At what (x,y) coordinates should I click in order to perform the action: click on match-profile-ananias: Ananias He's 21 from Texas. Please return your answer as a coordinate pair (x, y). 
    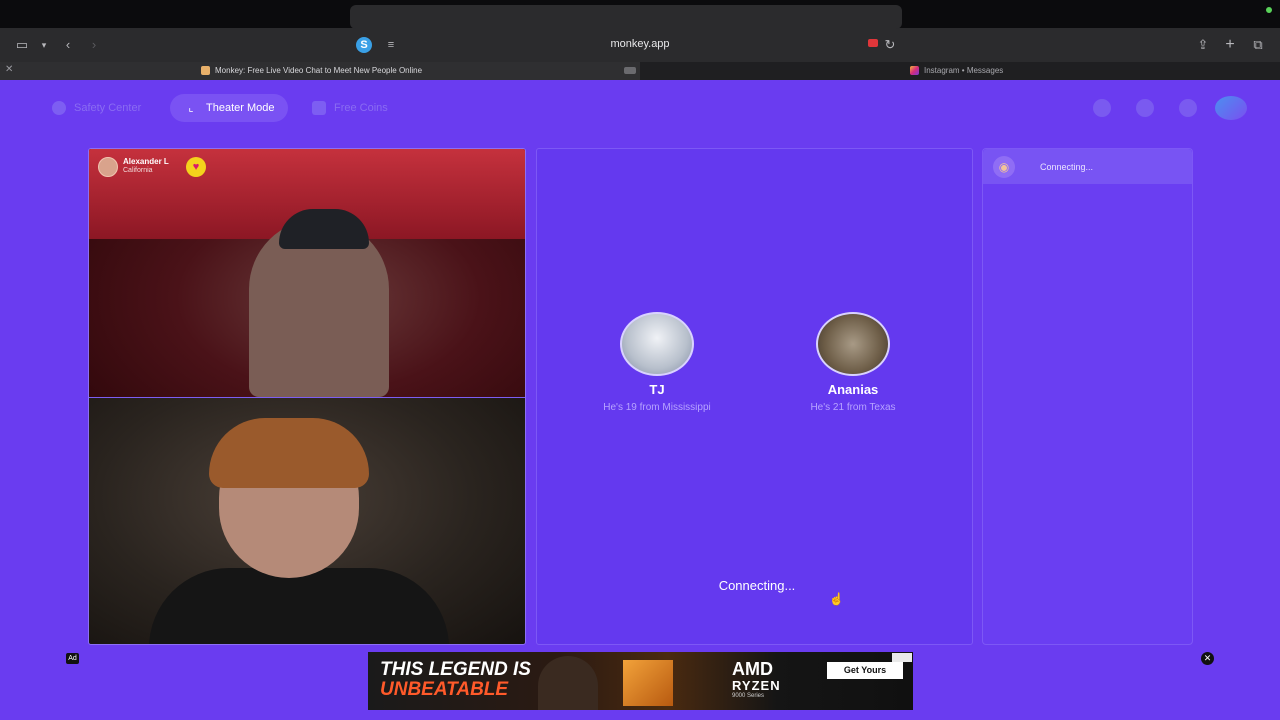
    Looking at the image, I should click on (853, 362).